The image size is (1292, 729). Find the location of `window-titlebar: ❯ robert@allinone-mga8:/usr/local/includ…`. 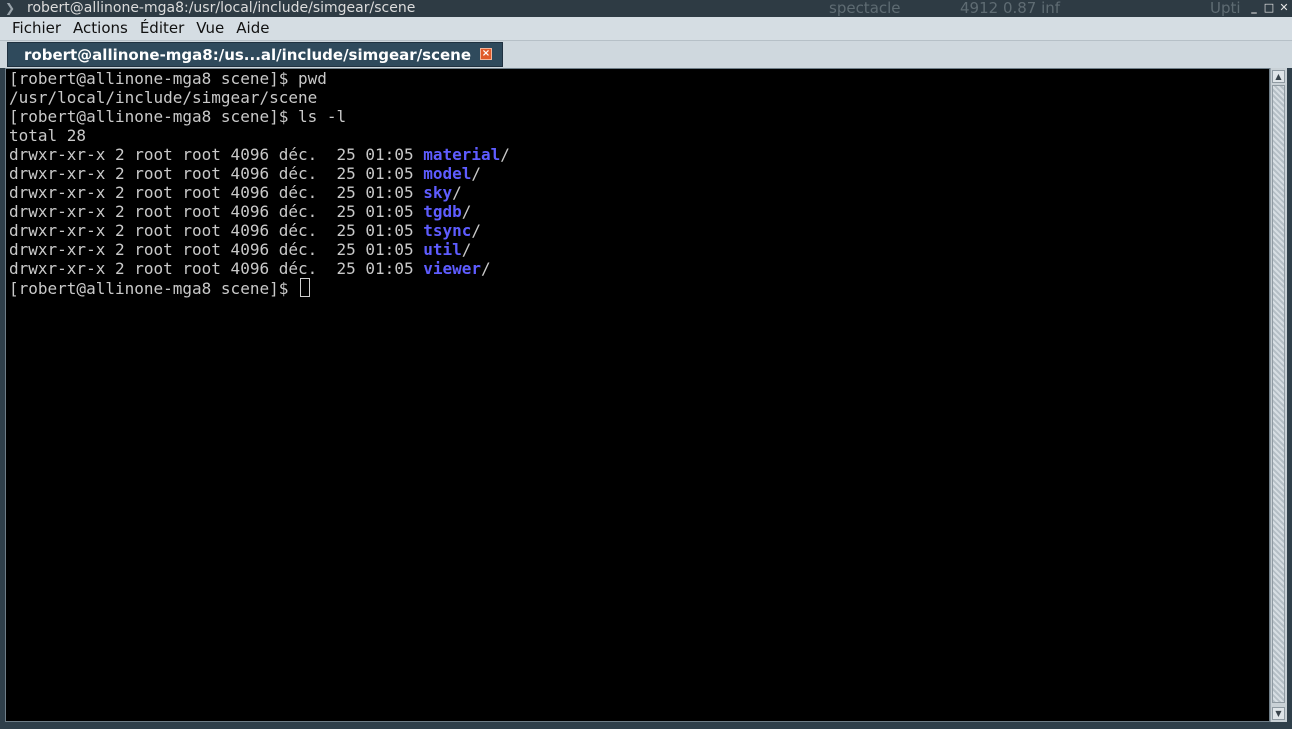

window-titlebar: ❯ robert@allinone-mga8:/usr/local/includ… is located at coordinates (646, 8).